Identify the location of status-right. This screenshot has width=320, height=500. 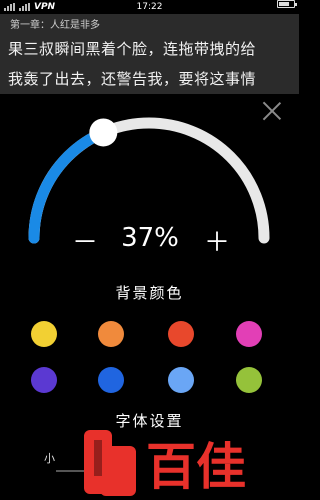
(287, 4).